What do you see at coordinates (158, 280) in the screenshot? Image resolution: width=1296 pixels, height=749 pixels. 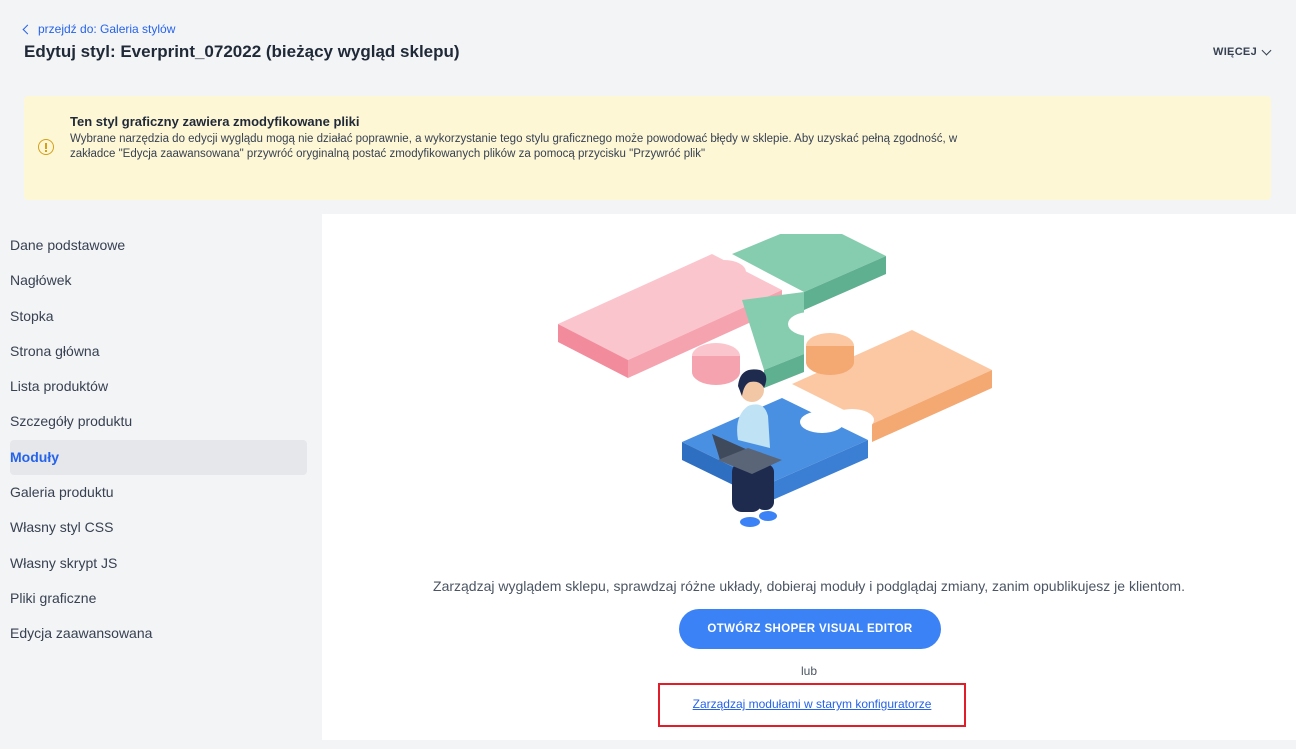 I see `sidebar-item-naglowek: Nagłówek` at bounding box center [158, 280].